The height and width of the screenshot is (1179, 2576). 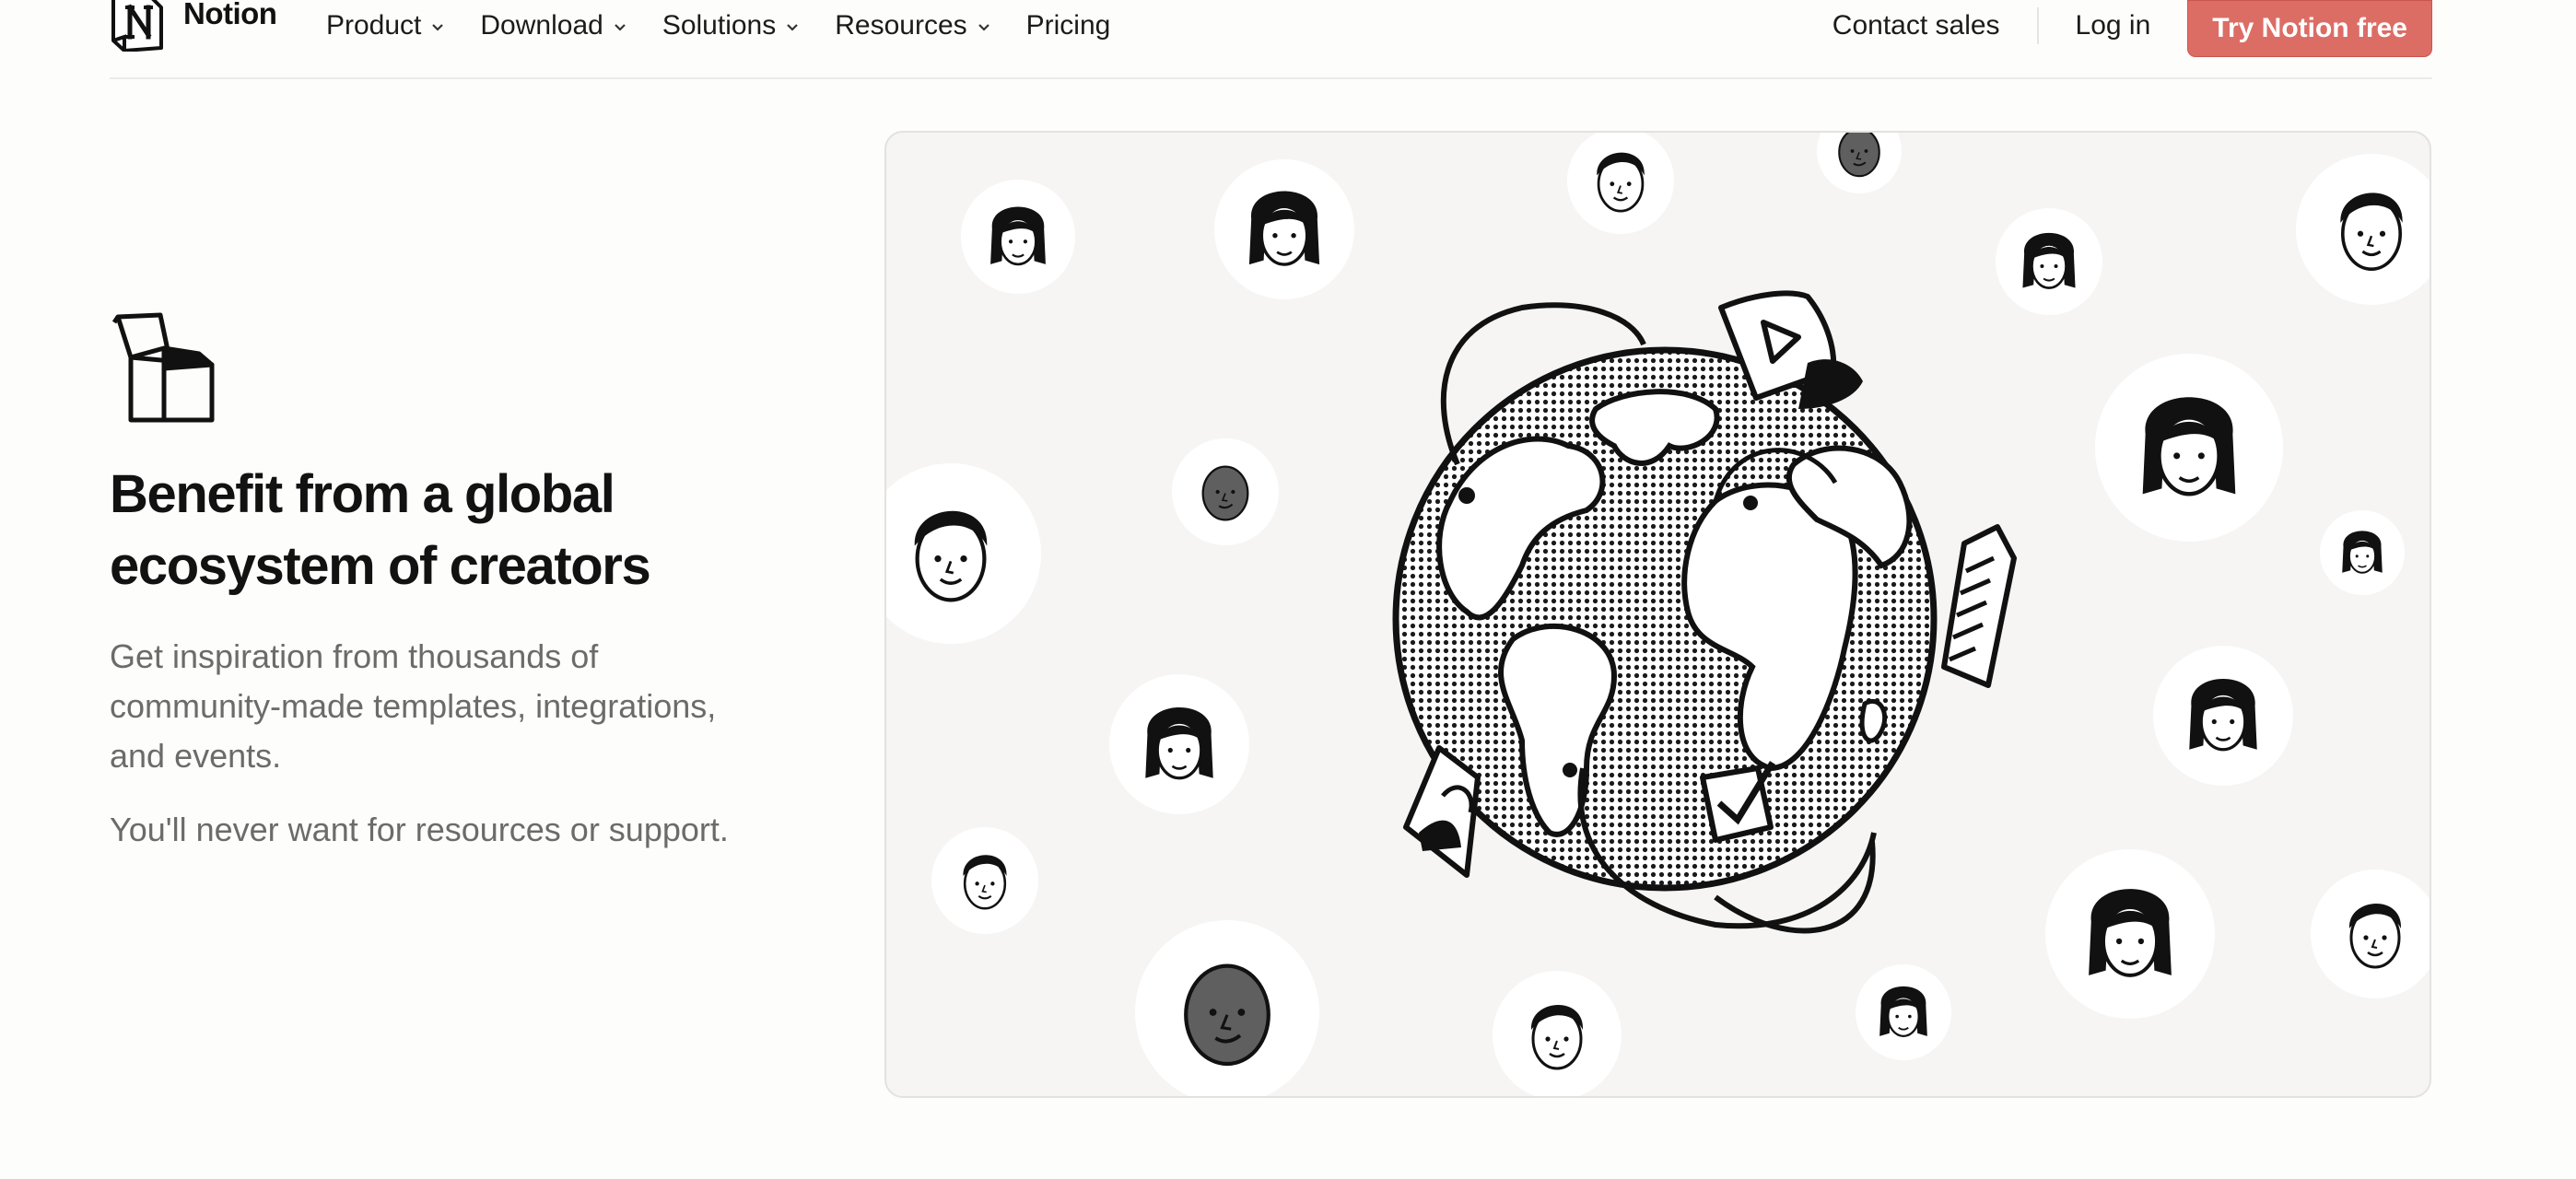 I want to click on nav-item-label: Pricing, so click(x=1068, y=25).